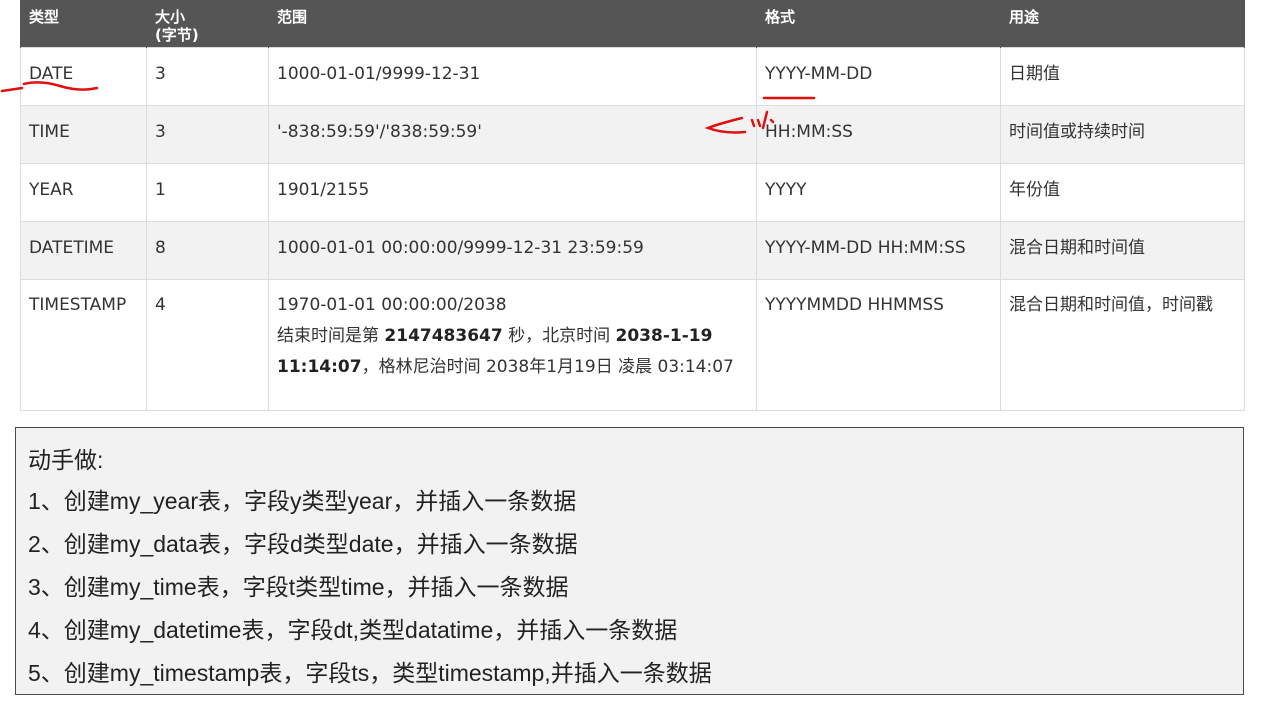  Describe the element at coordinates (83, 134) in the screenshot. I see `cell-type: TIME` at that location.